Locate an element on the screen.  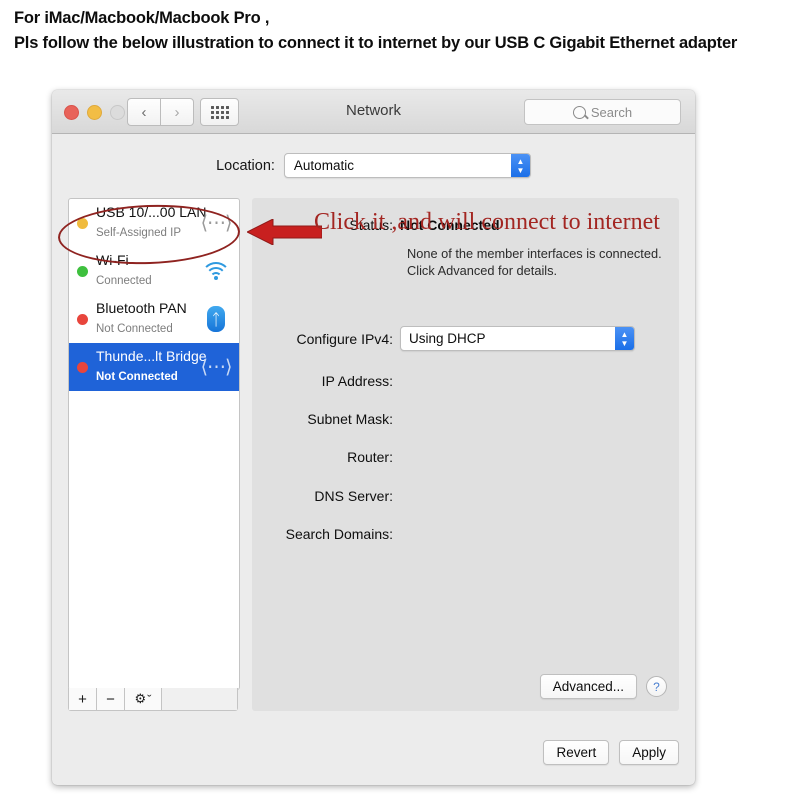
service-text: Wi-Fi Connected is located at coordinates (147, 271).